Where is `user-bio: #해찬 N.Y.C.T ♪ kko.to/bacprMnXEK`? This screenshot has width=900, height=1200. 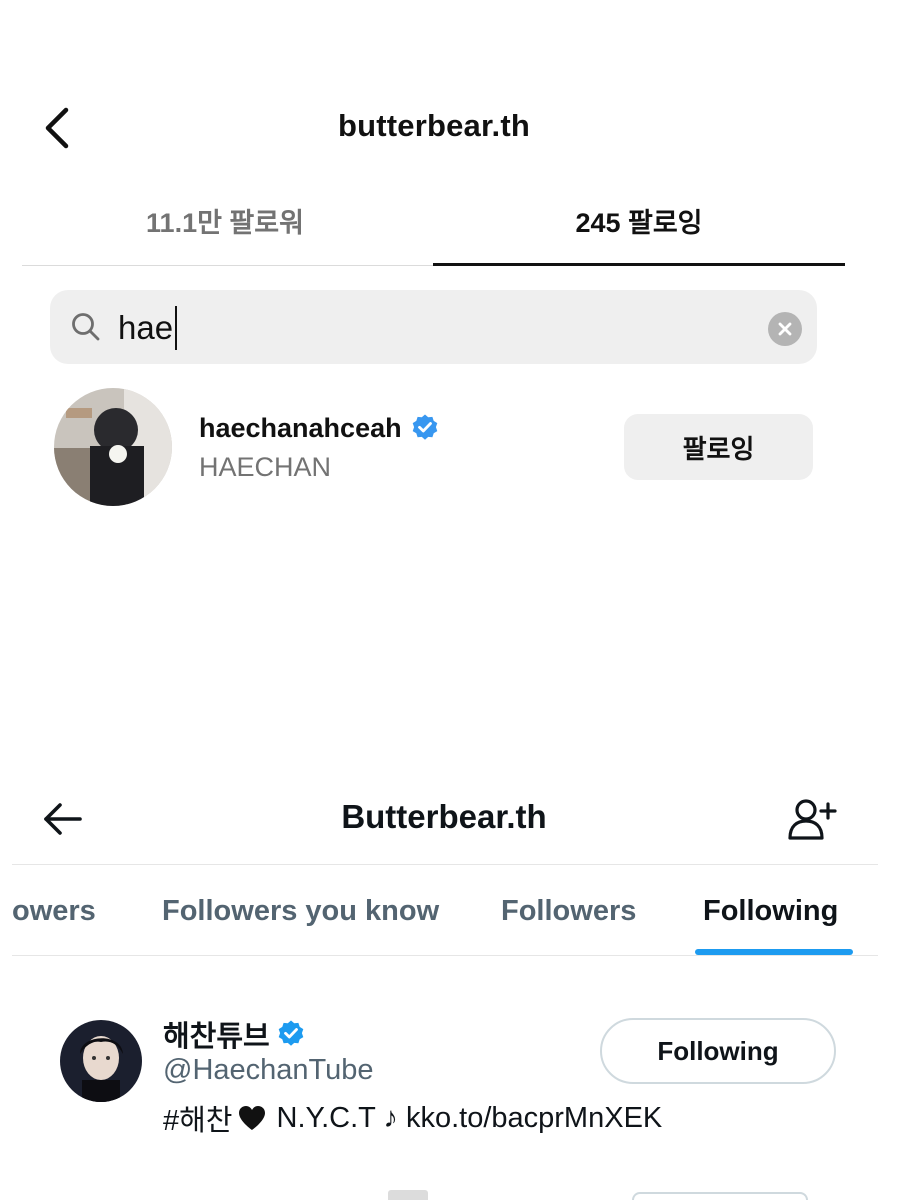 user-bio: #해찬 N.Y.C.T ♪ kko.to/bacprMnXEK is located at coordinates (412, 1118).